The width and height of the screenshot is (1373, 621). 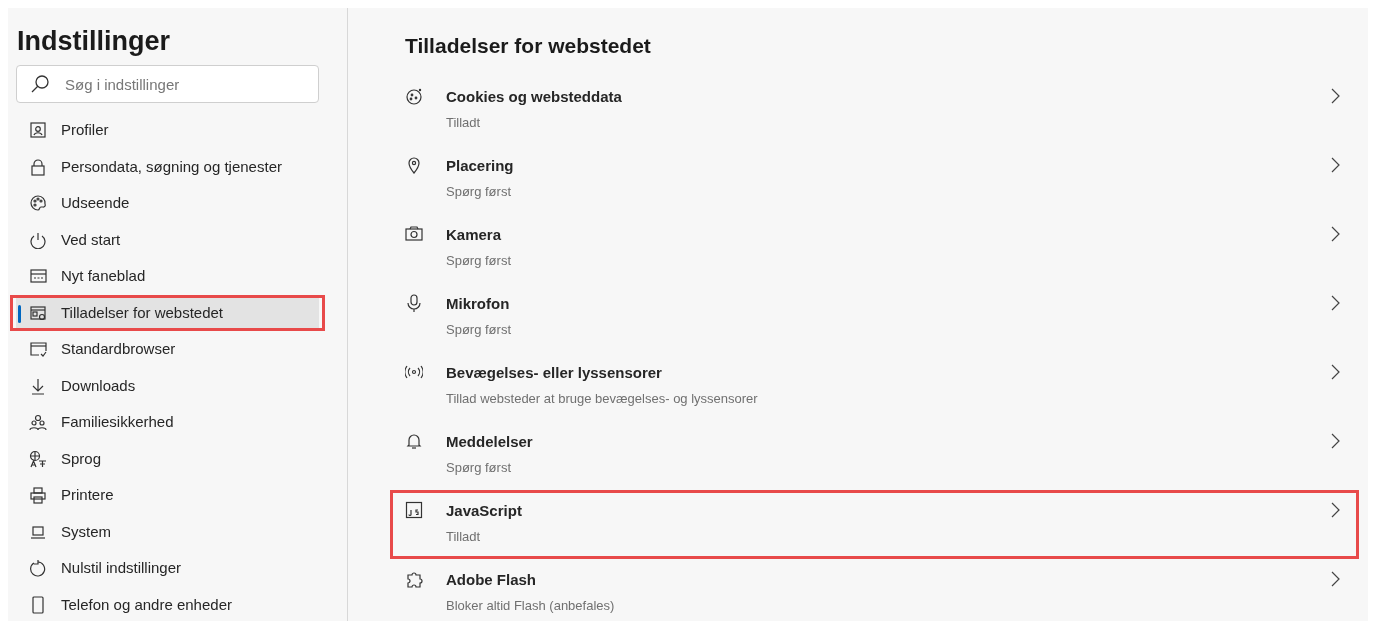 What do you see at coordinates (534, 97) in the screenshot?
I see `permission-name: Cookies og websteddata` at bounding box center [534, 97].